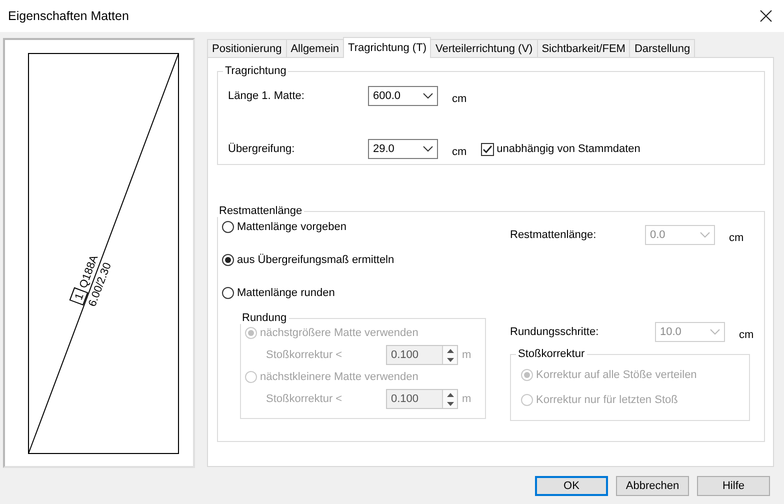 Image resolution: width=784 pixels, height=504 pixels. I want to click on field-label: Restmattenlänge:, so click(554, 235).